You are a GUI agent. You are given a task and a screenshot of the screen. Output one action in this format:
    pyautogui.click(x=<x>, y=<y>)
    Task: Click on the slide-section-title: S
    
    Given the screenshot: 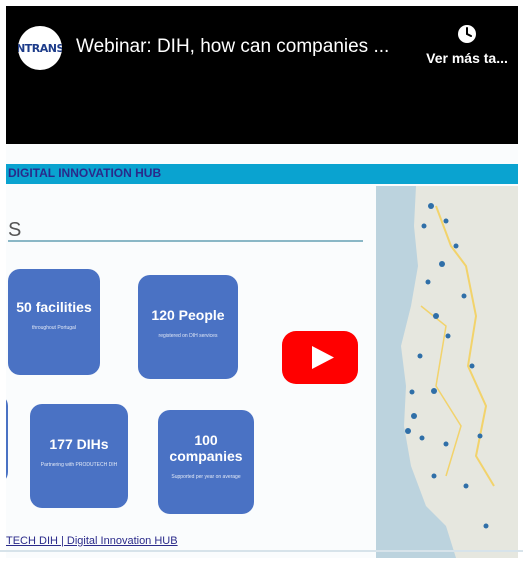 What is the action you would take?
    pyautogui.click(x=15, y=230)
    